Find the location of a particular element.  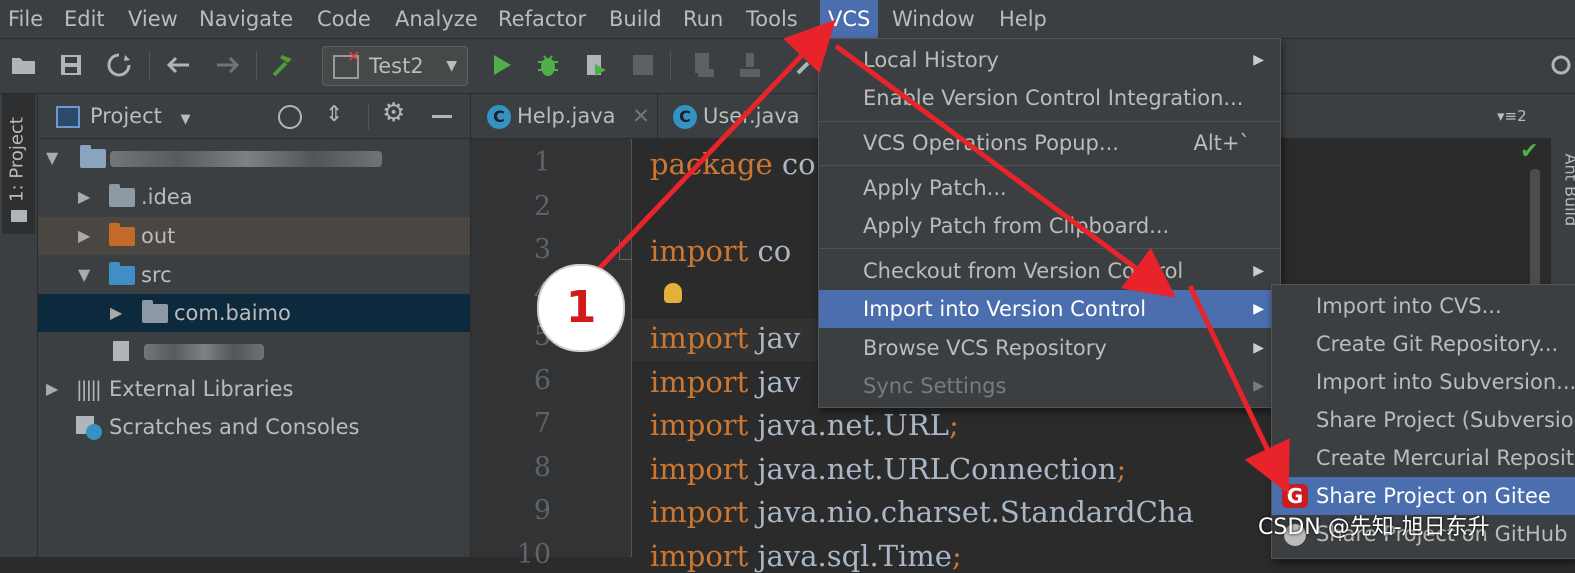

step-number-badge: 1 is located at coordinates (581, 308).